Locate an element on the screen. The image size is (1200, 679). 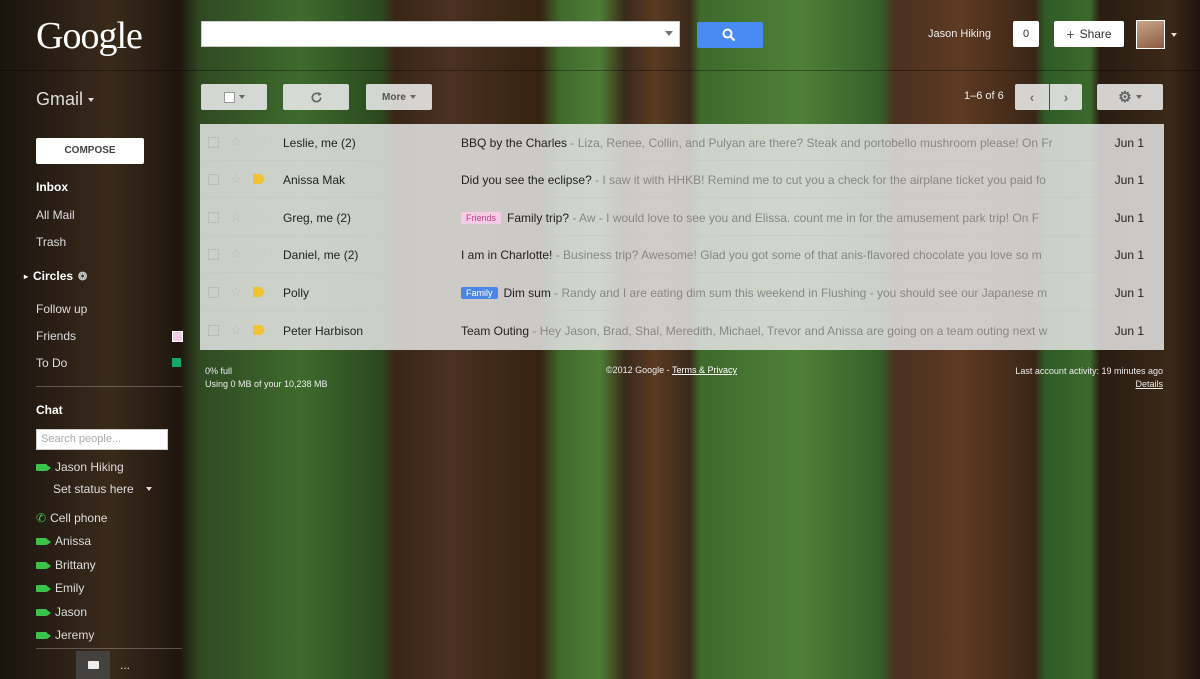
google-logo: Google is located at coordinates (89, 36).